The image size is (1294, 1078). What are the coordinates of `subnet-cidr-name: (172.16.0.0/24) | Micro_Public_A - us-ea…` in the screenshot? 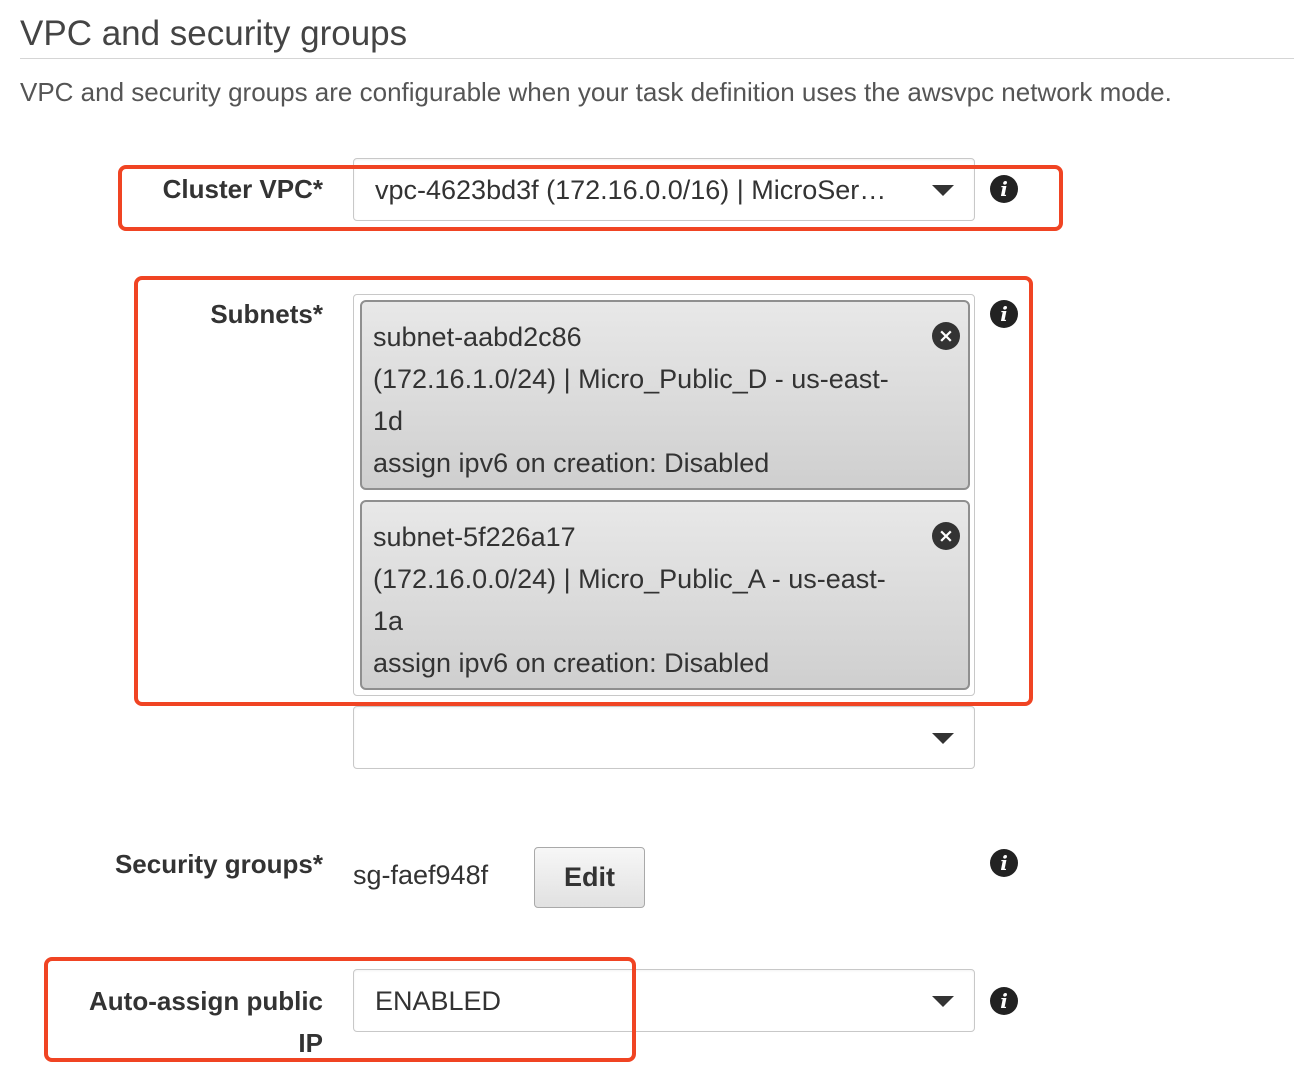 It's located at (629, 579).